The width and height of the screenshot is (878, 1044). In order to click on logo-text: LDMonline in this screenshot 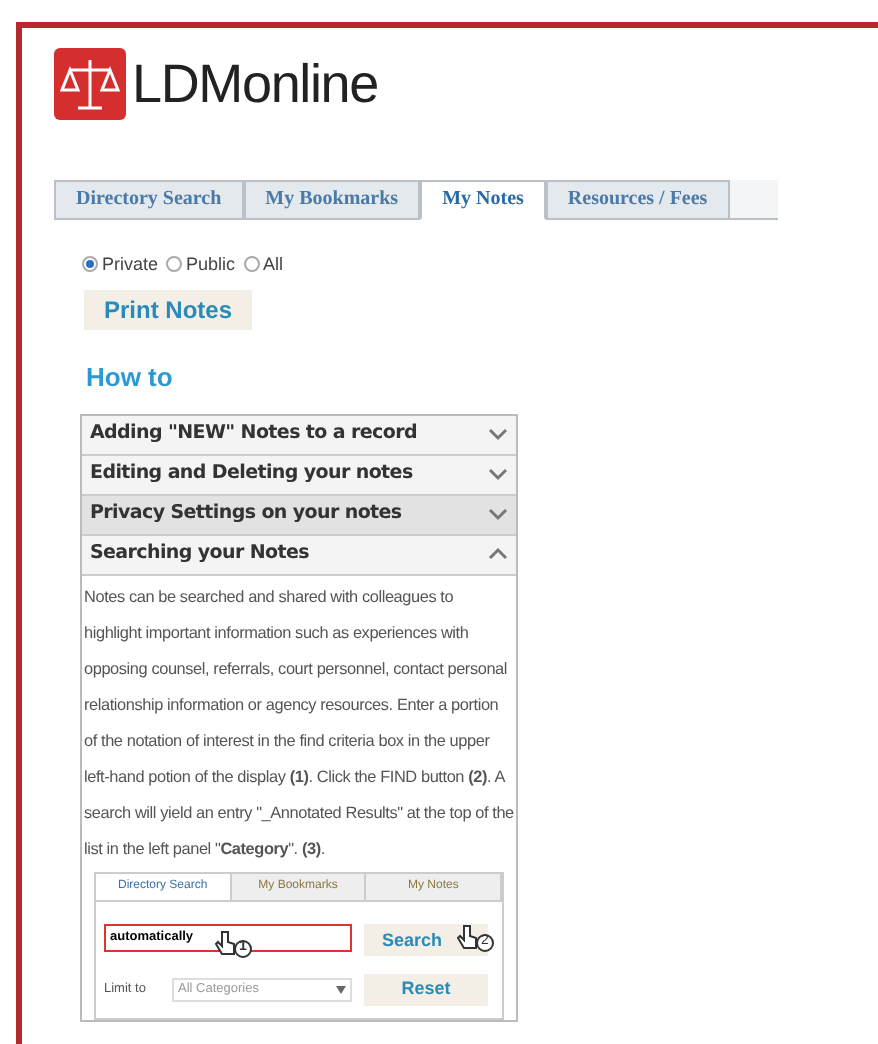, I will do `click(255, 85)`.